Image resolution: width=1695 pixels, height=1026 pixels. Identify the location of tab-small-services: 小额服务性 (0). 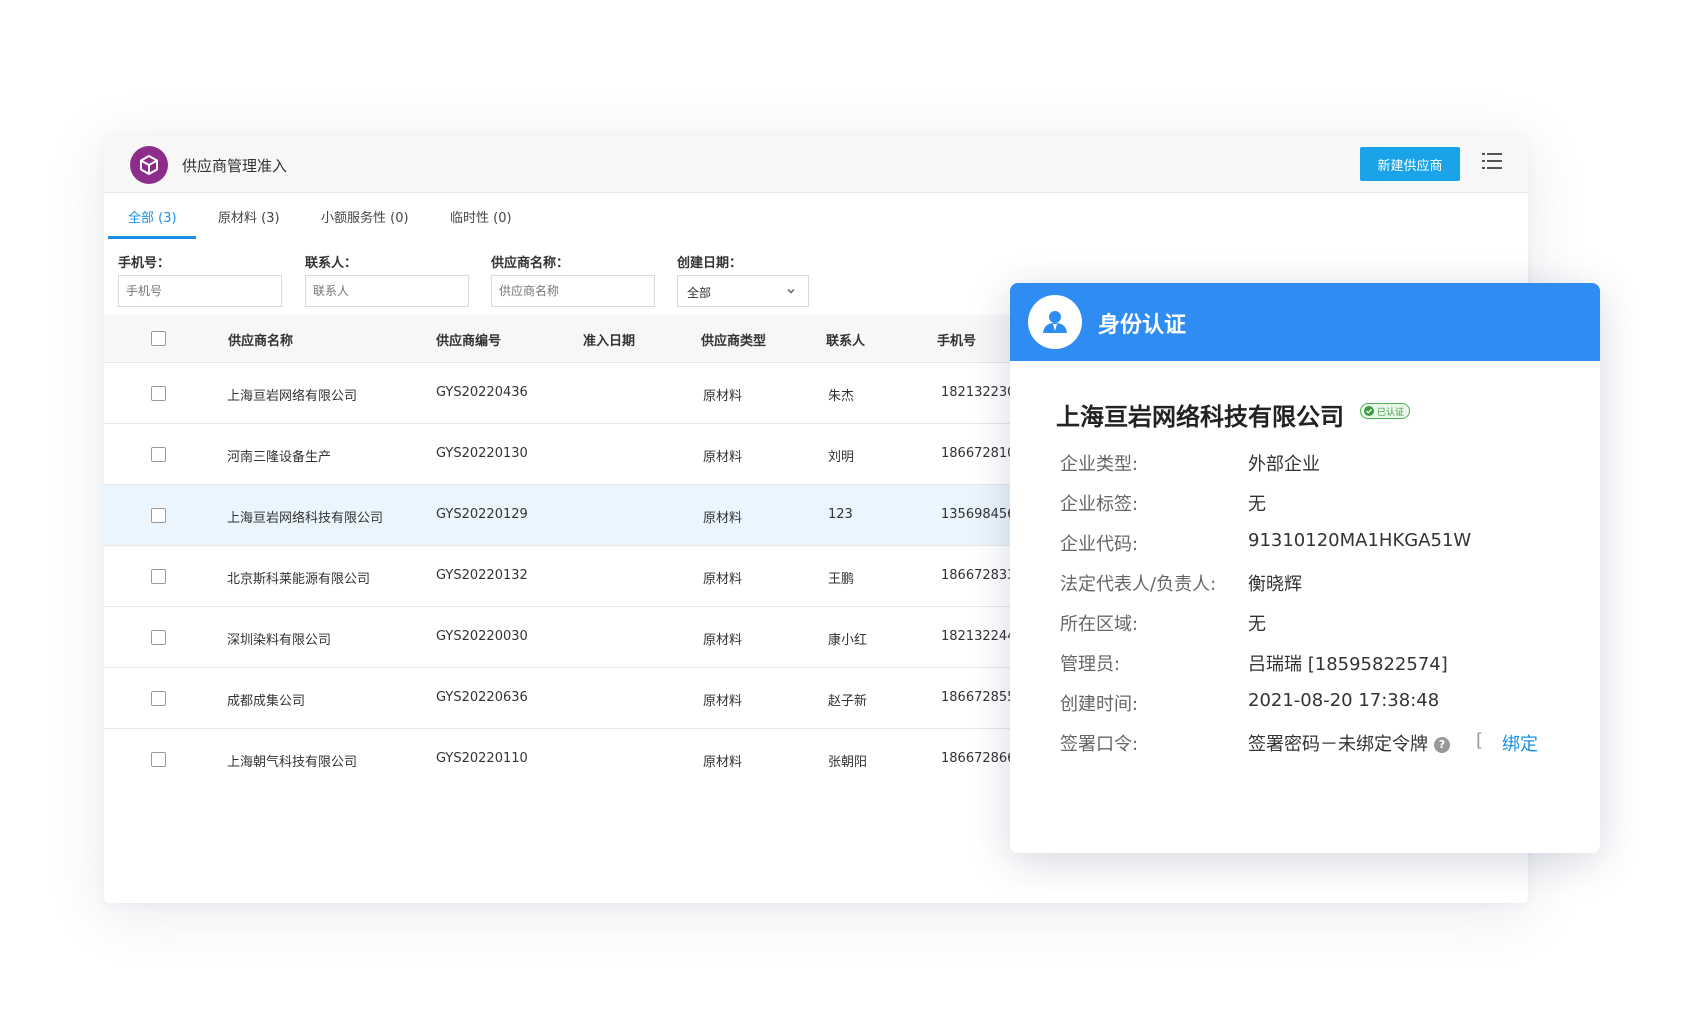
(365, 216).